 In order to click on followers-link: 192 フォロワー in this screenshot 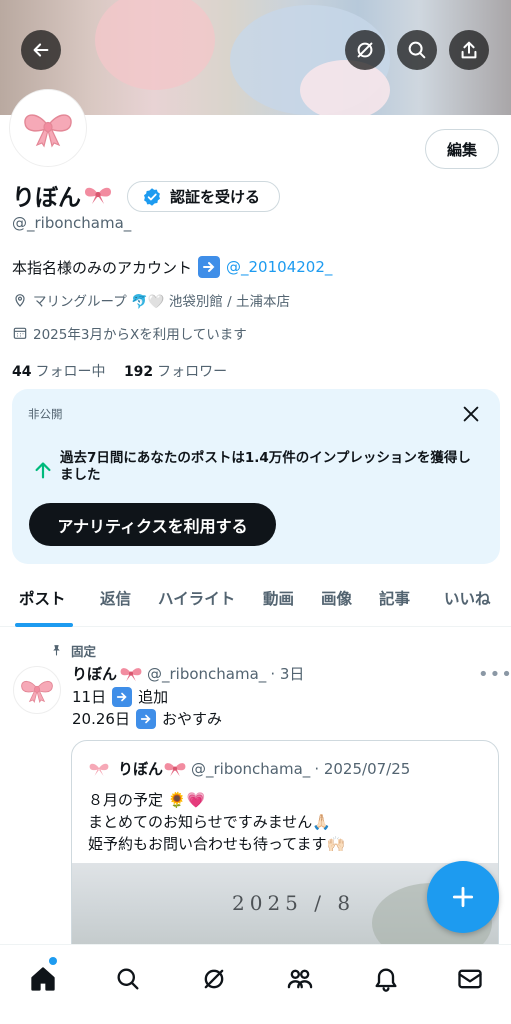, I will do `click(175, 372)`.